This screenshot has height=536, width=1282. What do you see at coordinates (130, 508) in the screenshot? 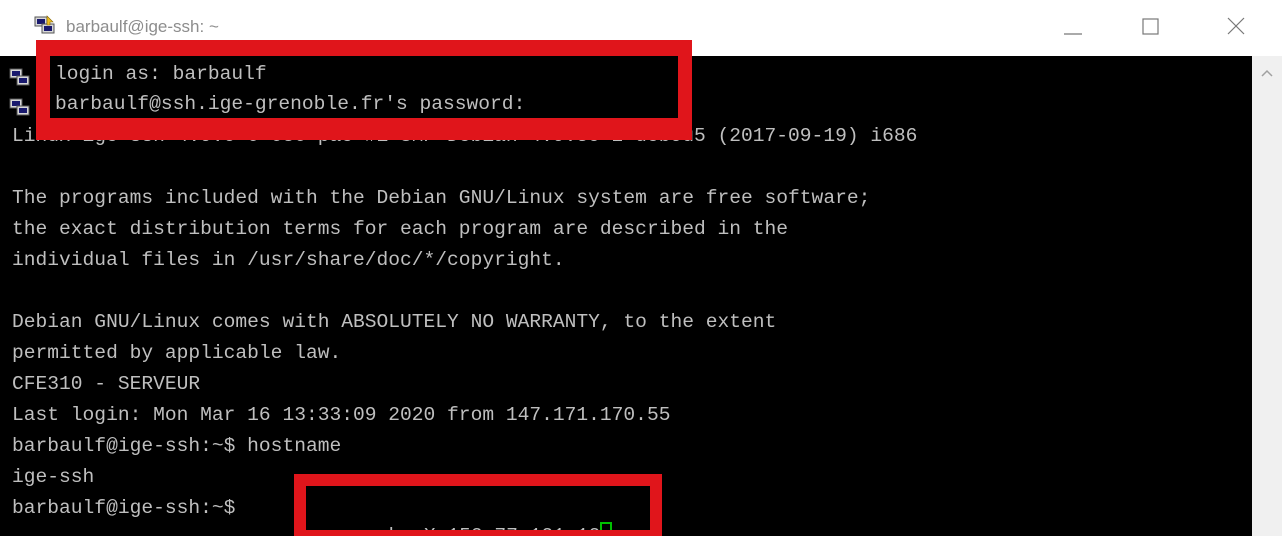
I see `terminal-prompt: barbaulf@ige-ssh:~$` at bounding box center [130, 508].